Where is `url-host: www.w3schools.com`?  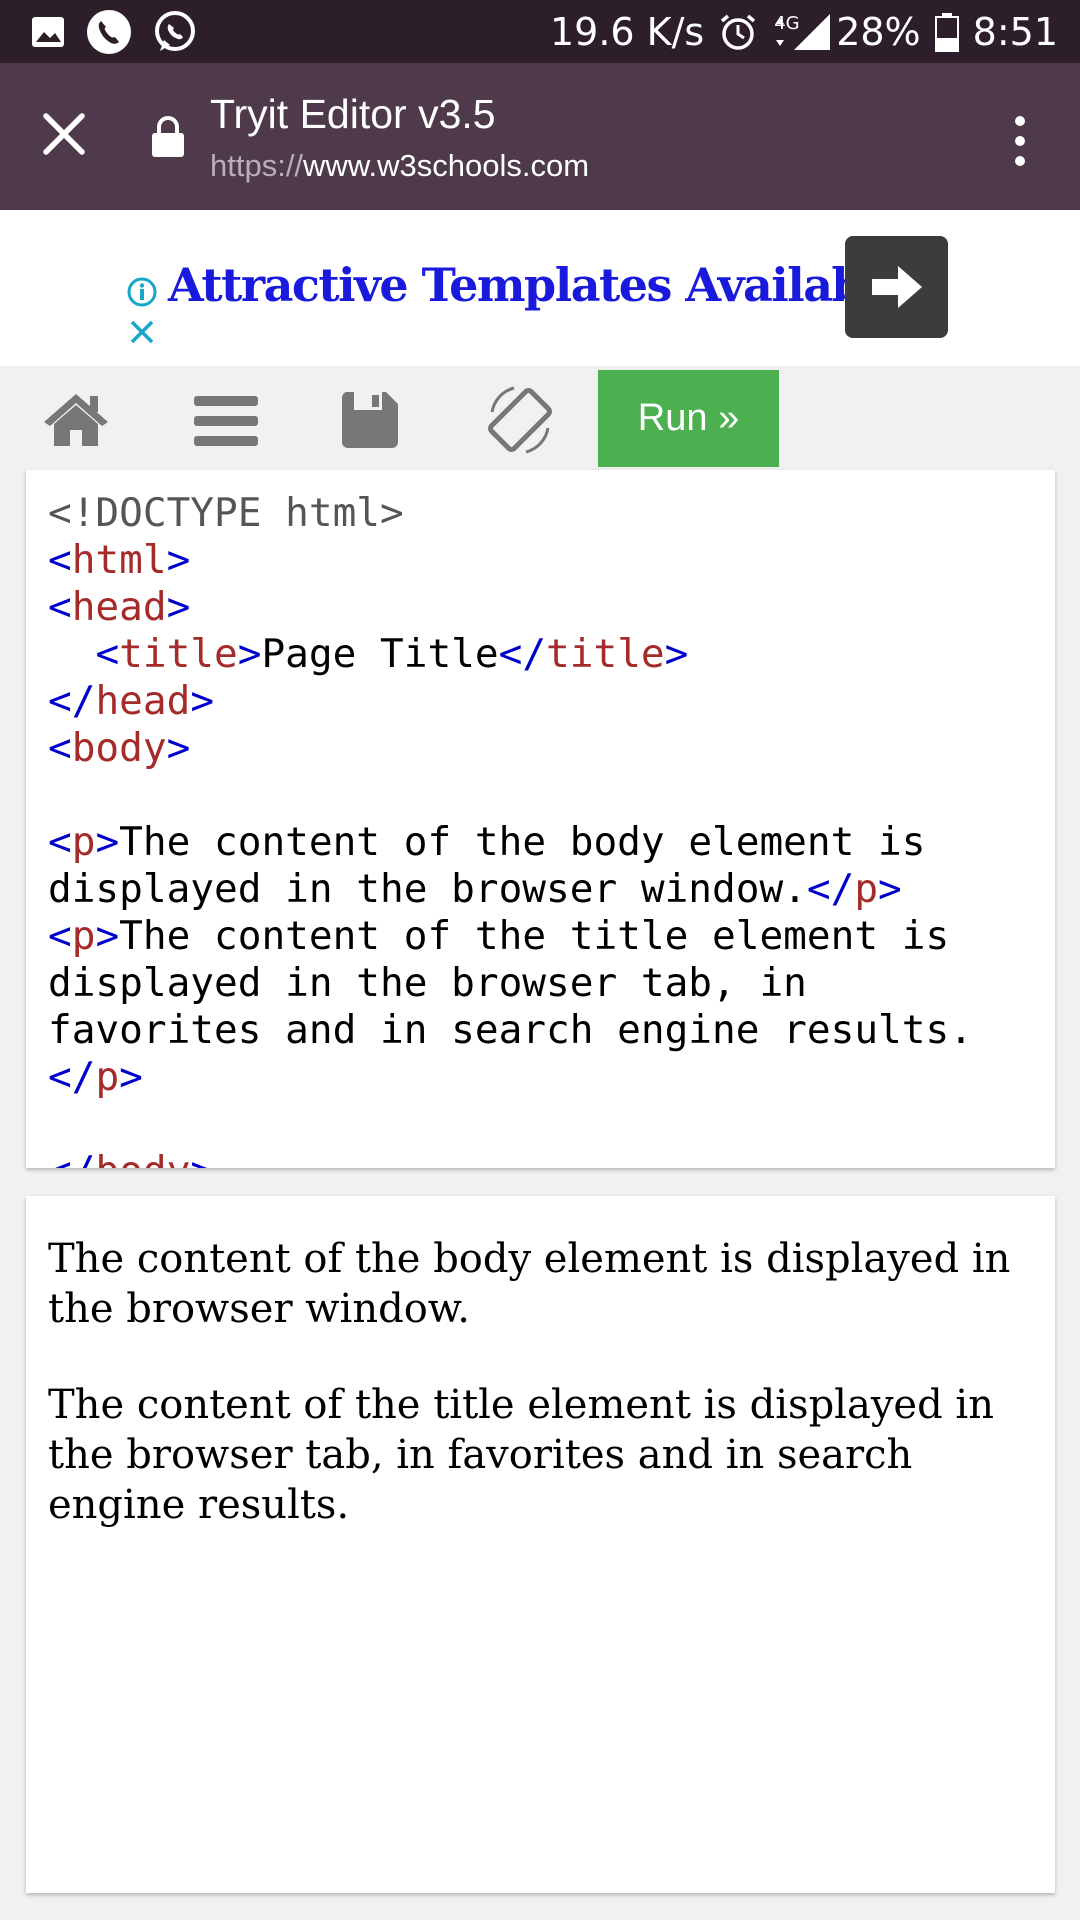
url-host: www.w3schools.com is located at coordinates (446, 165).